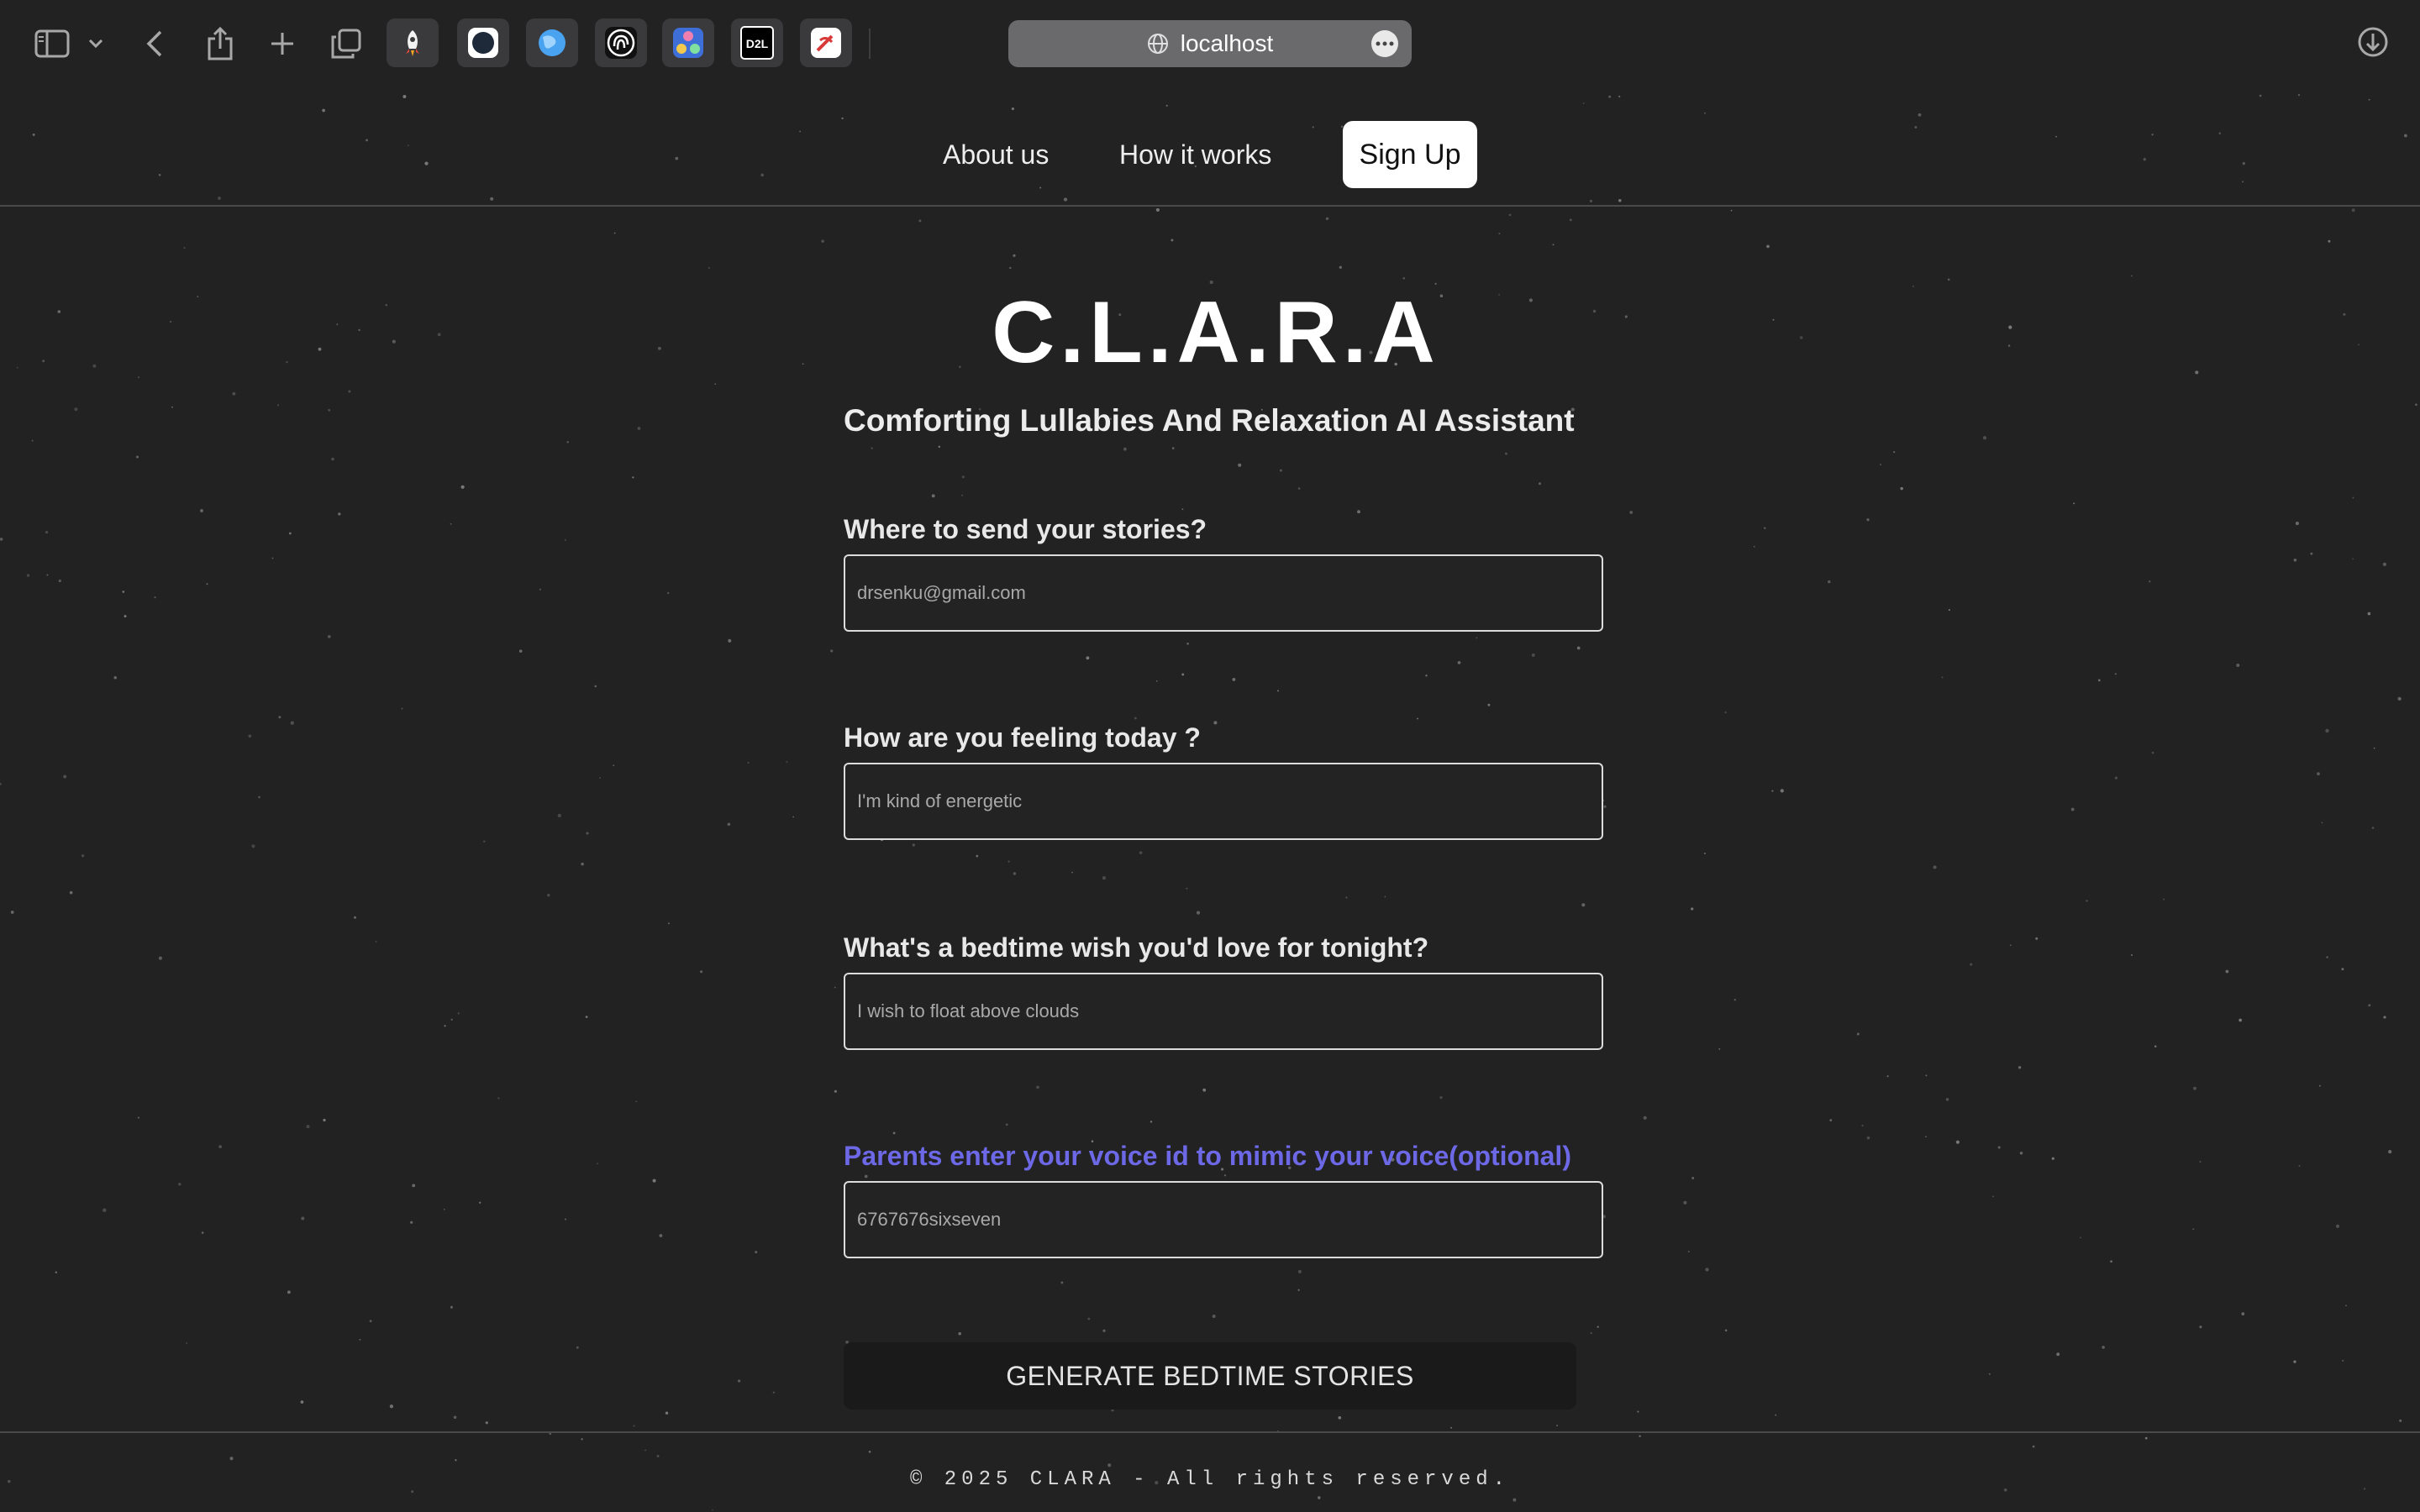 This screenshot has height=1512, width=2420. Describe the element at coordinates (757, 42) in the screenshot. I see `d2l-icon: D2L` at that location.